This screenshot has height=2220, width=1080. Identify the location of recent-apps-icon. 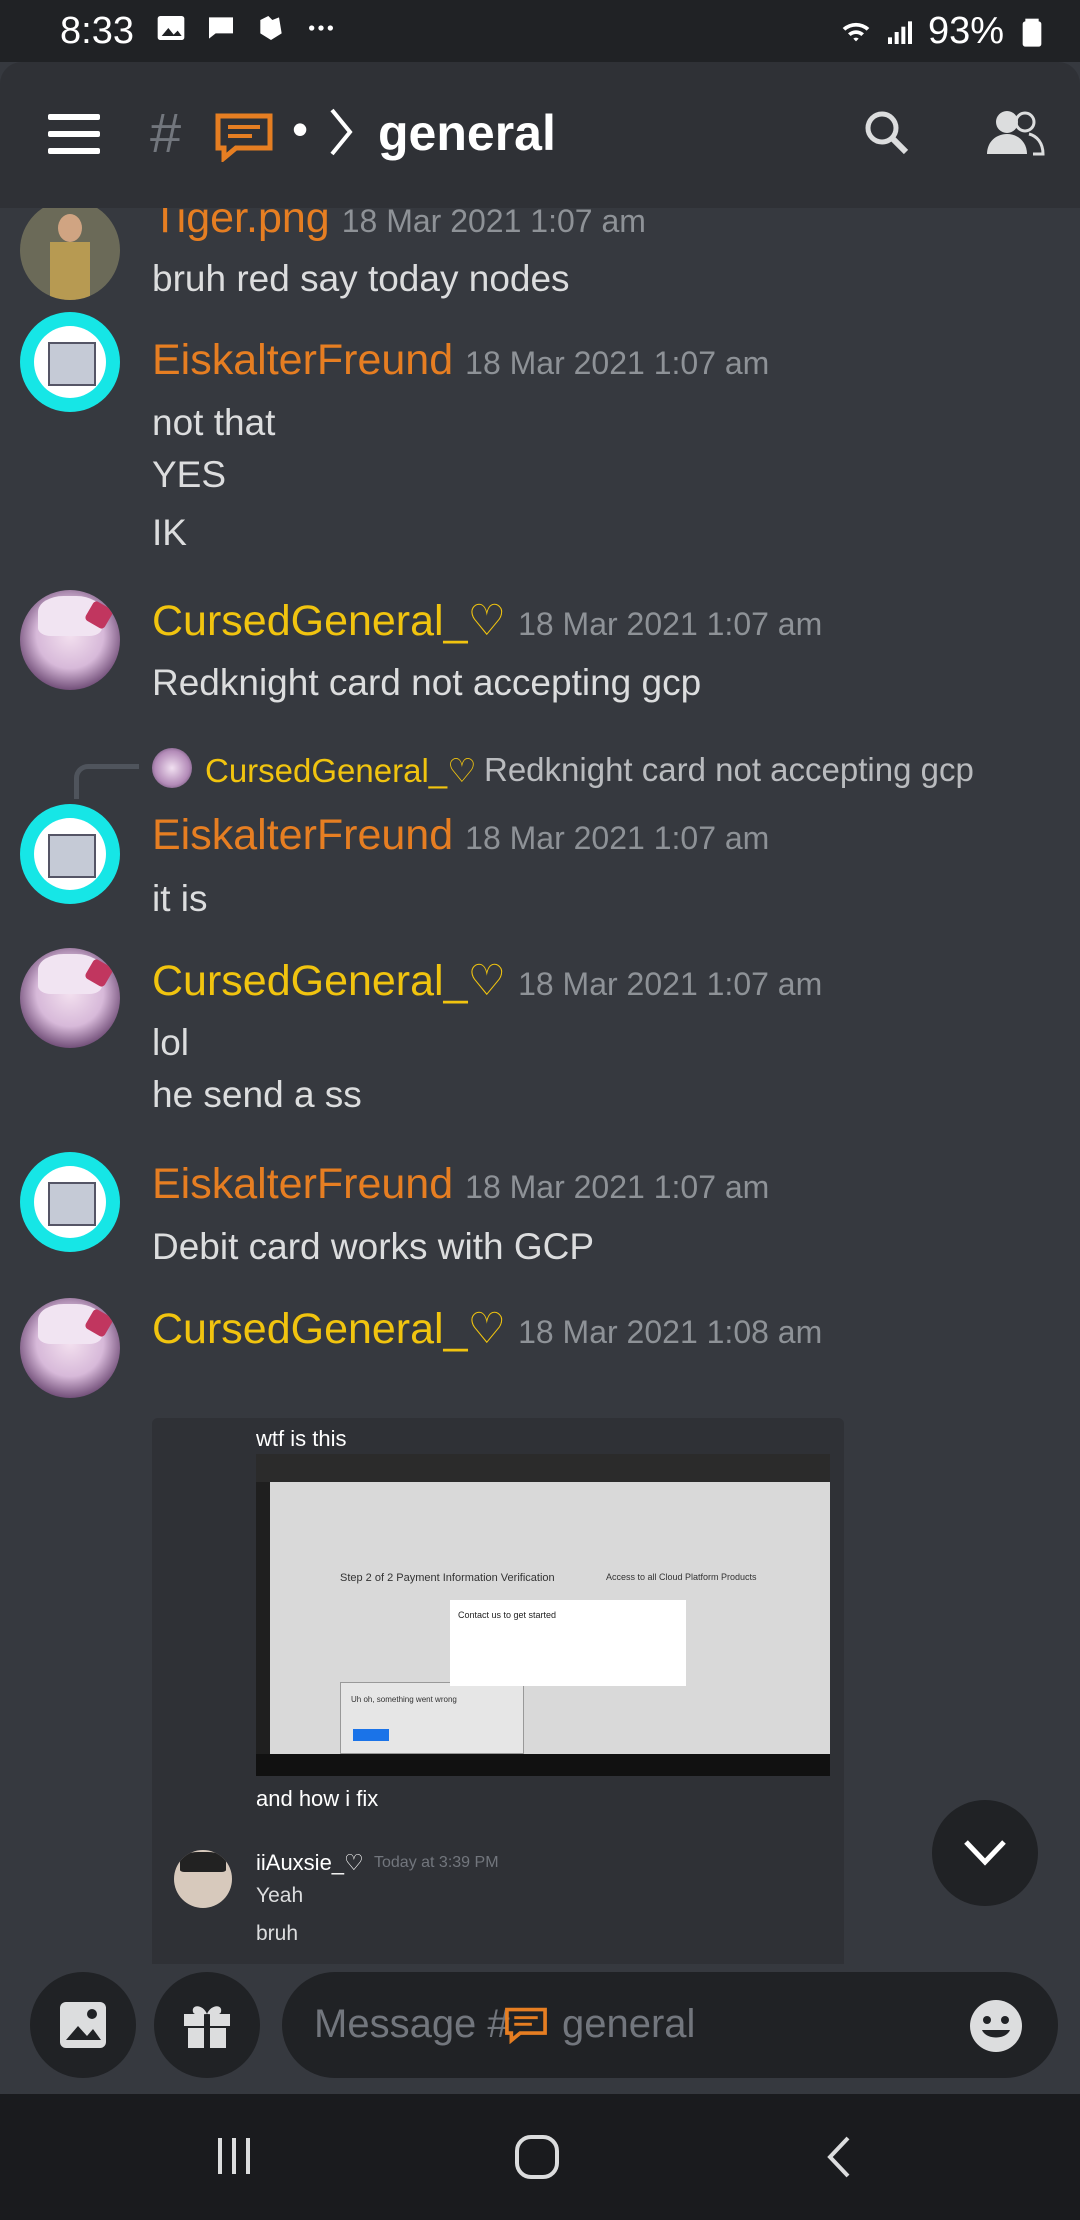
(234, 2156).